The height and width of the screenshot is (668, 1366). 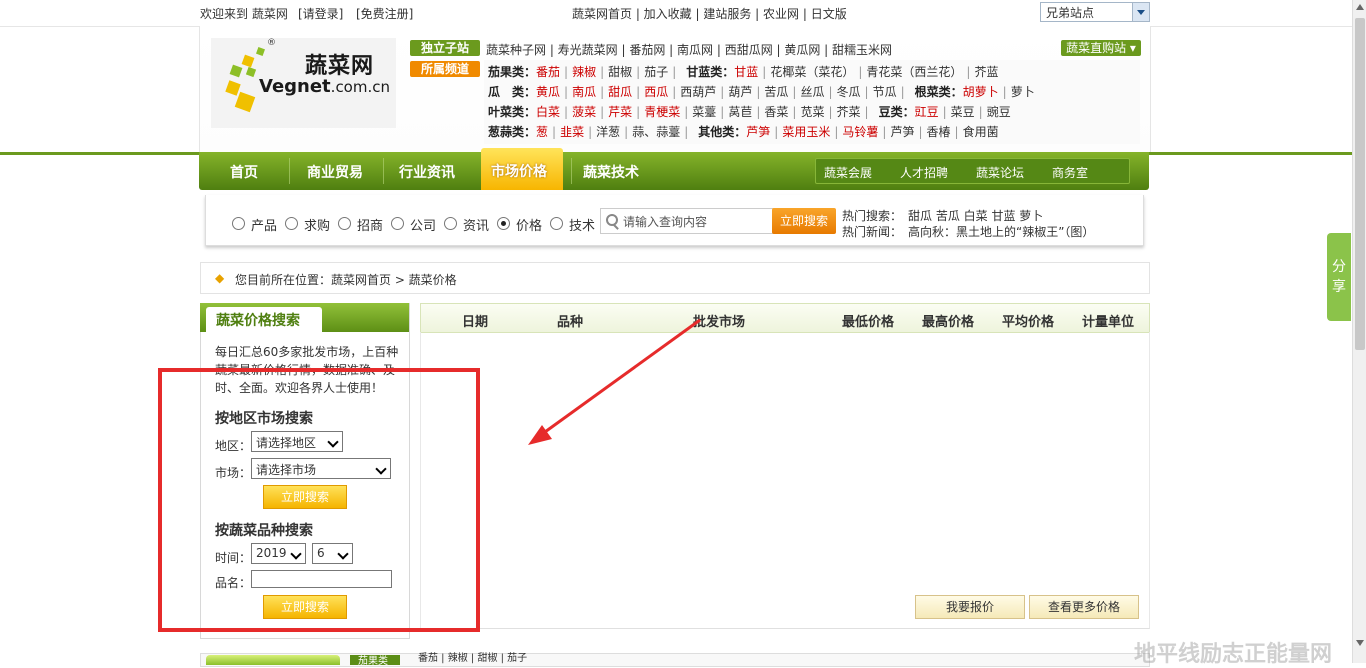 What do you see at coordinates (1360, 184) in the screenshot?
I see `scroll-thumb` at bounding box center [1360, 184].